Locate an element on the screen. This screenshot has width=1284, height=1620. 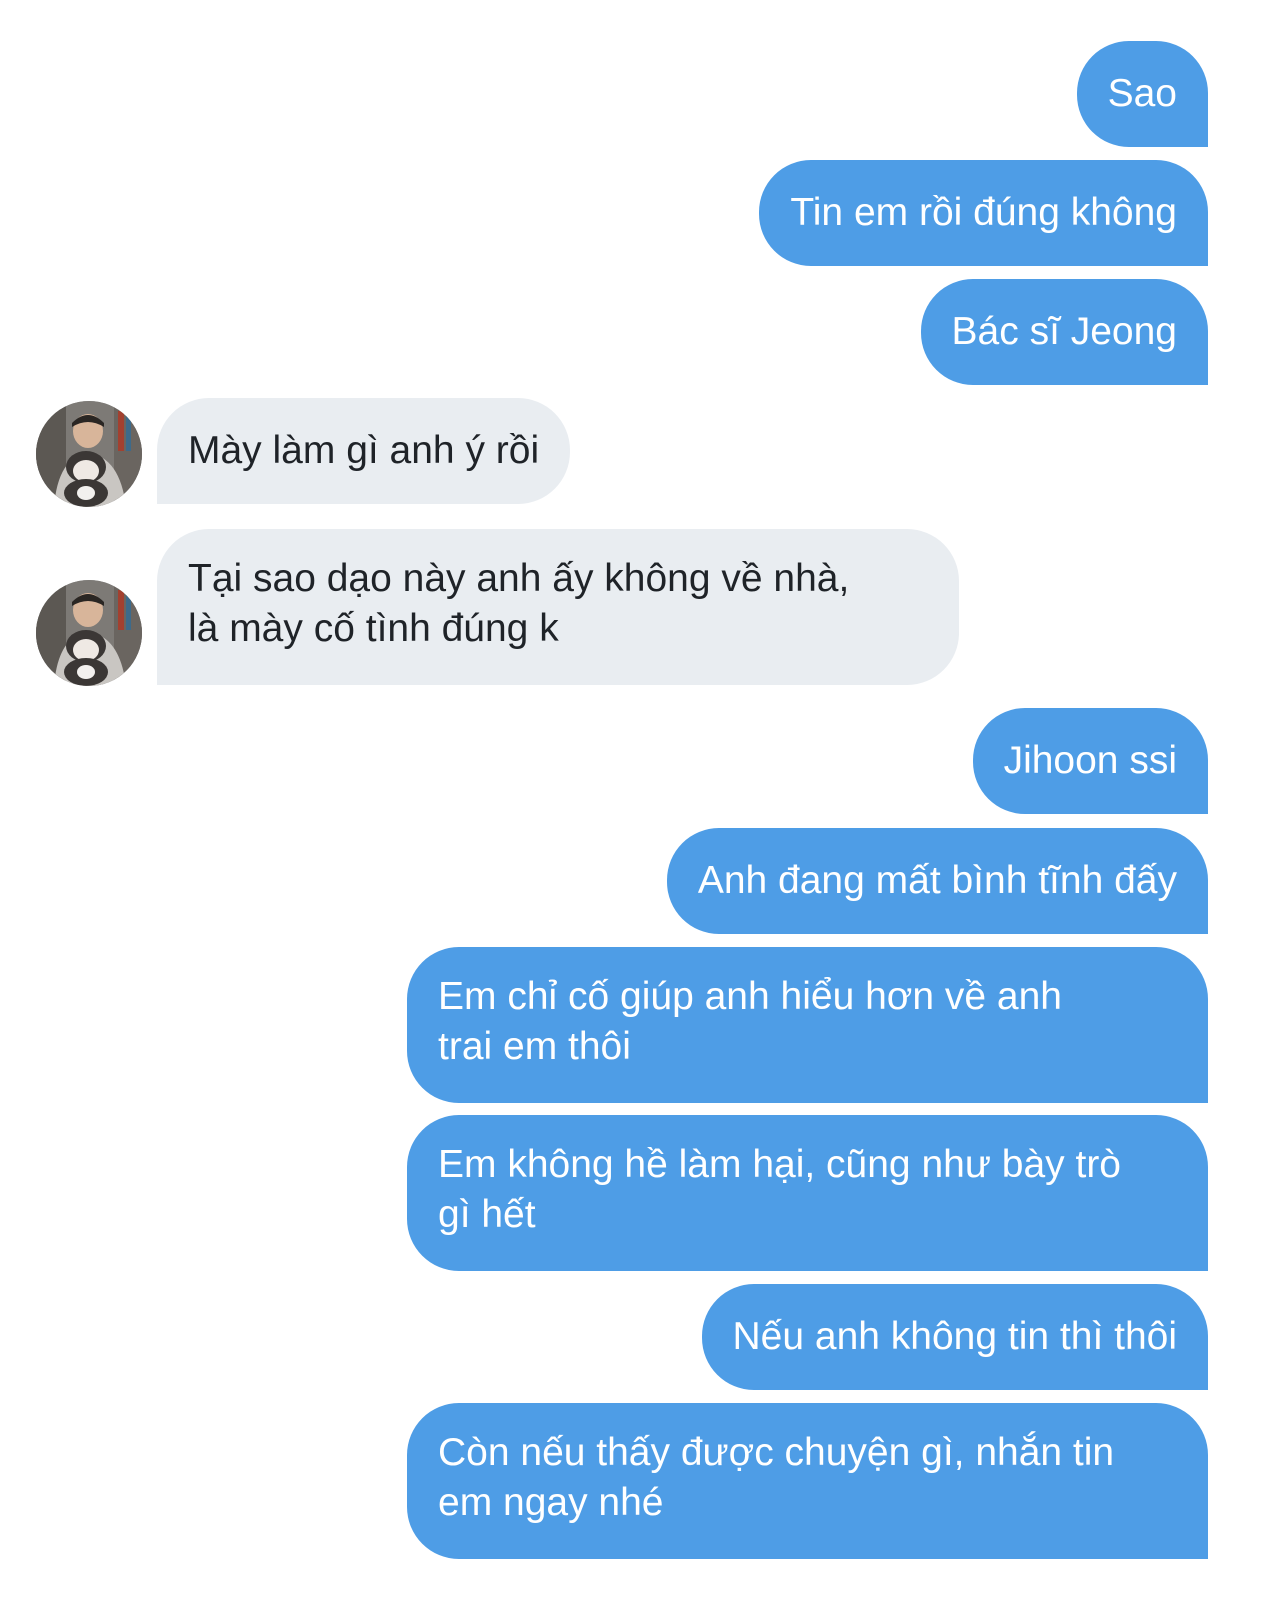
outgoing-message-bubble: Jihoon ssi is located at coordinates (1090, 761).